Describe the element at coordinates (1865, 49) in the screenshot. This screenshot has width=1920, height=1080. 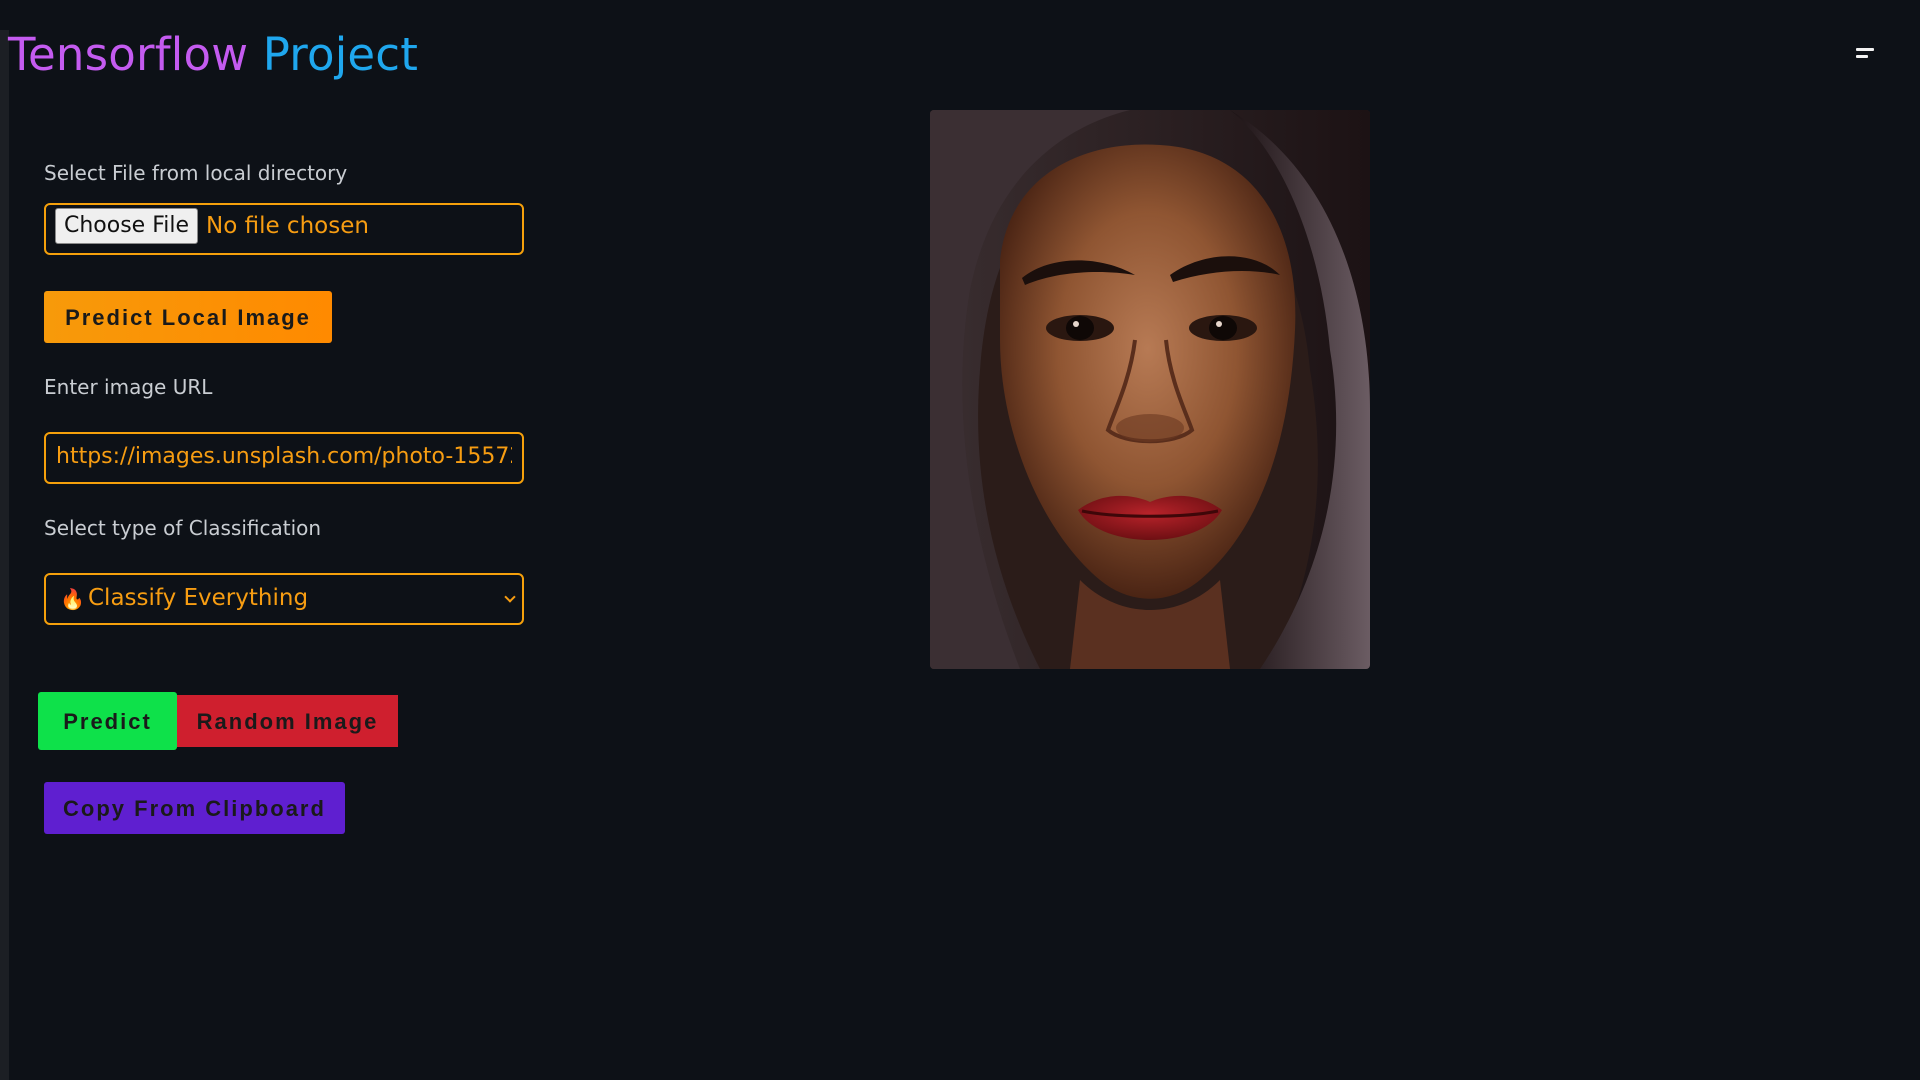
I see `menu-line-top` at that location.